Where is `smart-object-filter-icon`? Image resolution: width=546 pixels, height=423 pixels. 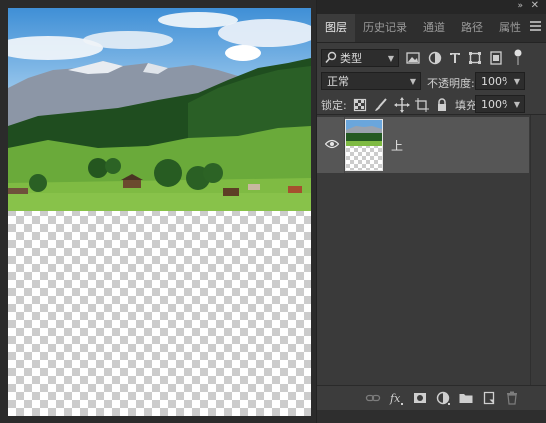 smart-object-filter-icon is located at coordinates (496, 58).